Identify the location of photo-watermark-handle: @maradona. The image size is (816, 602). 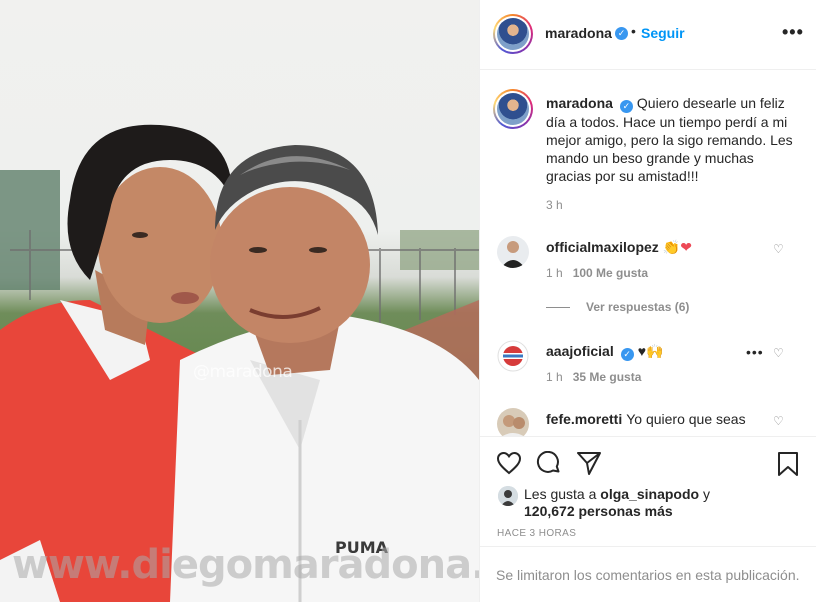
(243, 372).